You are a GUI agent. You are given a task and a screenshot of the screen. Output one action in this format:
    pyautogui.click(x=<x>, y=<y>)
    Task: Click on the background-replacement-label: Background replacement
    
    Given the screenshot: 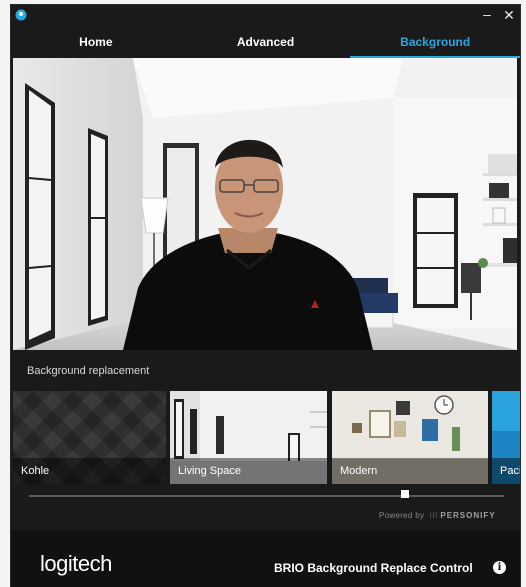 What is the action you would take?
    pyautogui.click(x=88, y=371)
    